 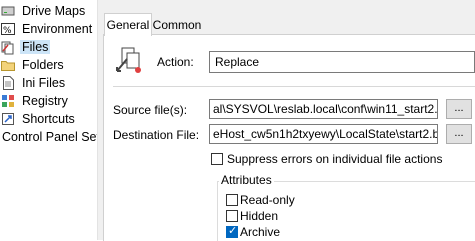 I want to click on tree-item-files: Files, so click(x=25, y=47).